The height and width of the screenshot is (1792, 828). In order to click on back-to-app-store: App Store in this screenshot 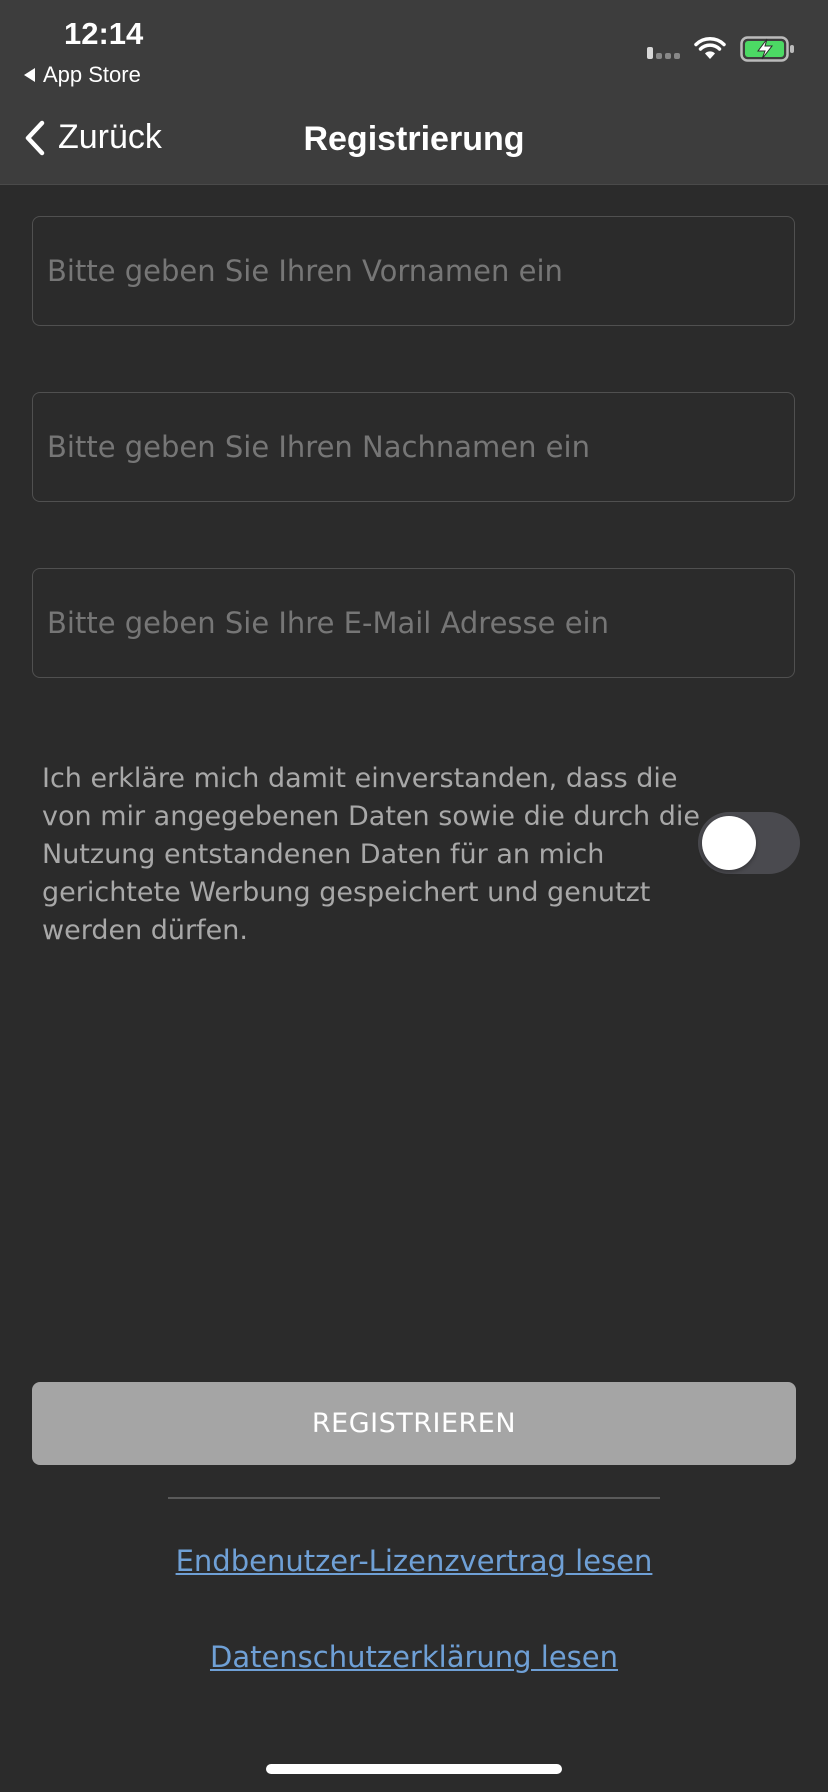, I will do `click(82, 75)`.